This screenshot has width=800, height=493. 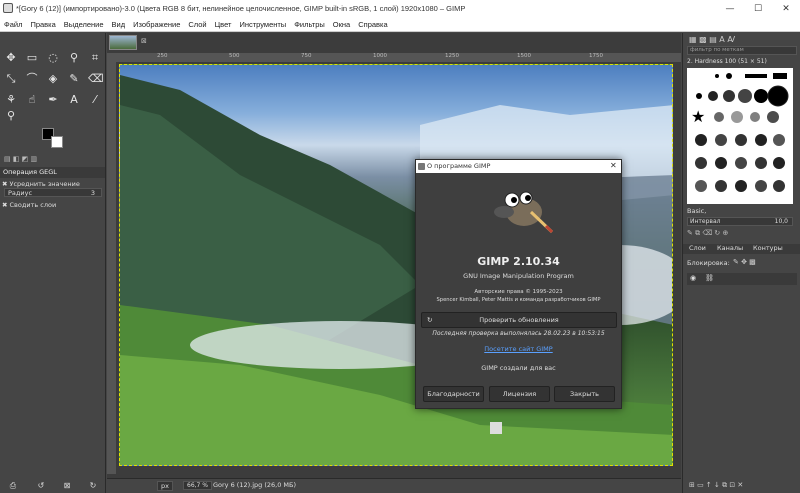 What do you see at coordinates (11, 116) in the screenshot?
I see `zoom-tool-icon: ⚲` at bounding box center [11, 116].